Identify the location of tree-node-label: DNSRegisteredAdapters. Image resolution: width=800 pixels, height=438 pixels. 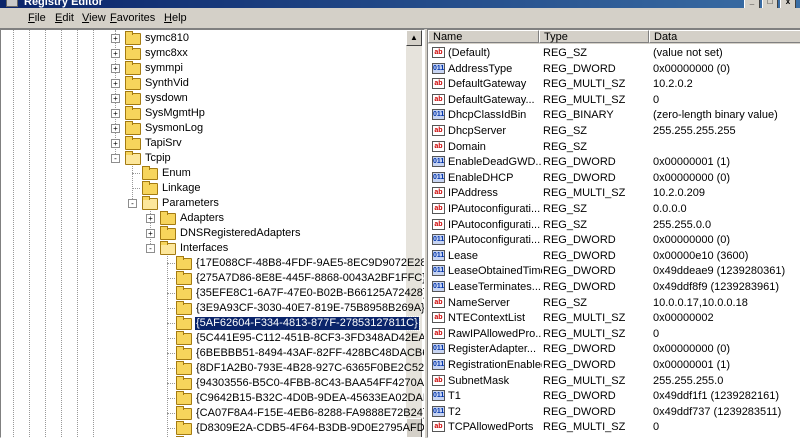
(240, 233).